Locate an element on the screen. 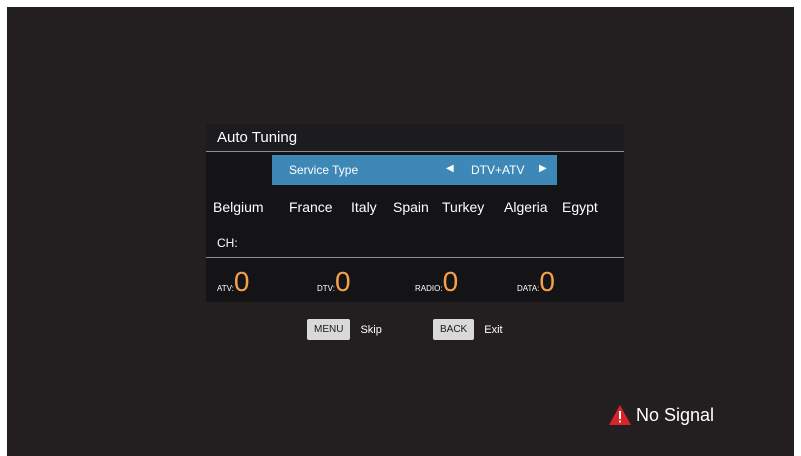  service-type-value: DTV+ATV is located at coordinates (498, 170).